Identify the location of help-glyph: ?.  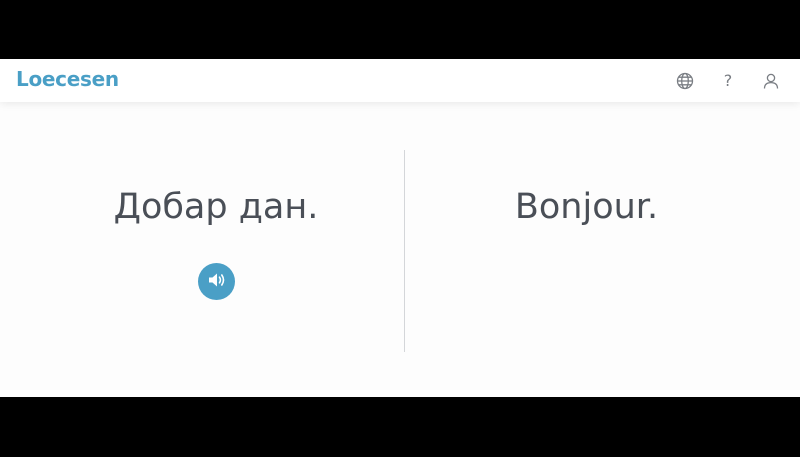
(728, 80).